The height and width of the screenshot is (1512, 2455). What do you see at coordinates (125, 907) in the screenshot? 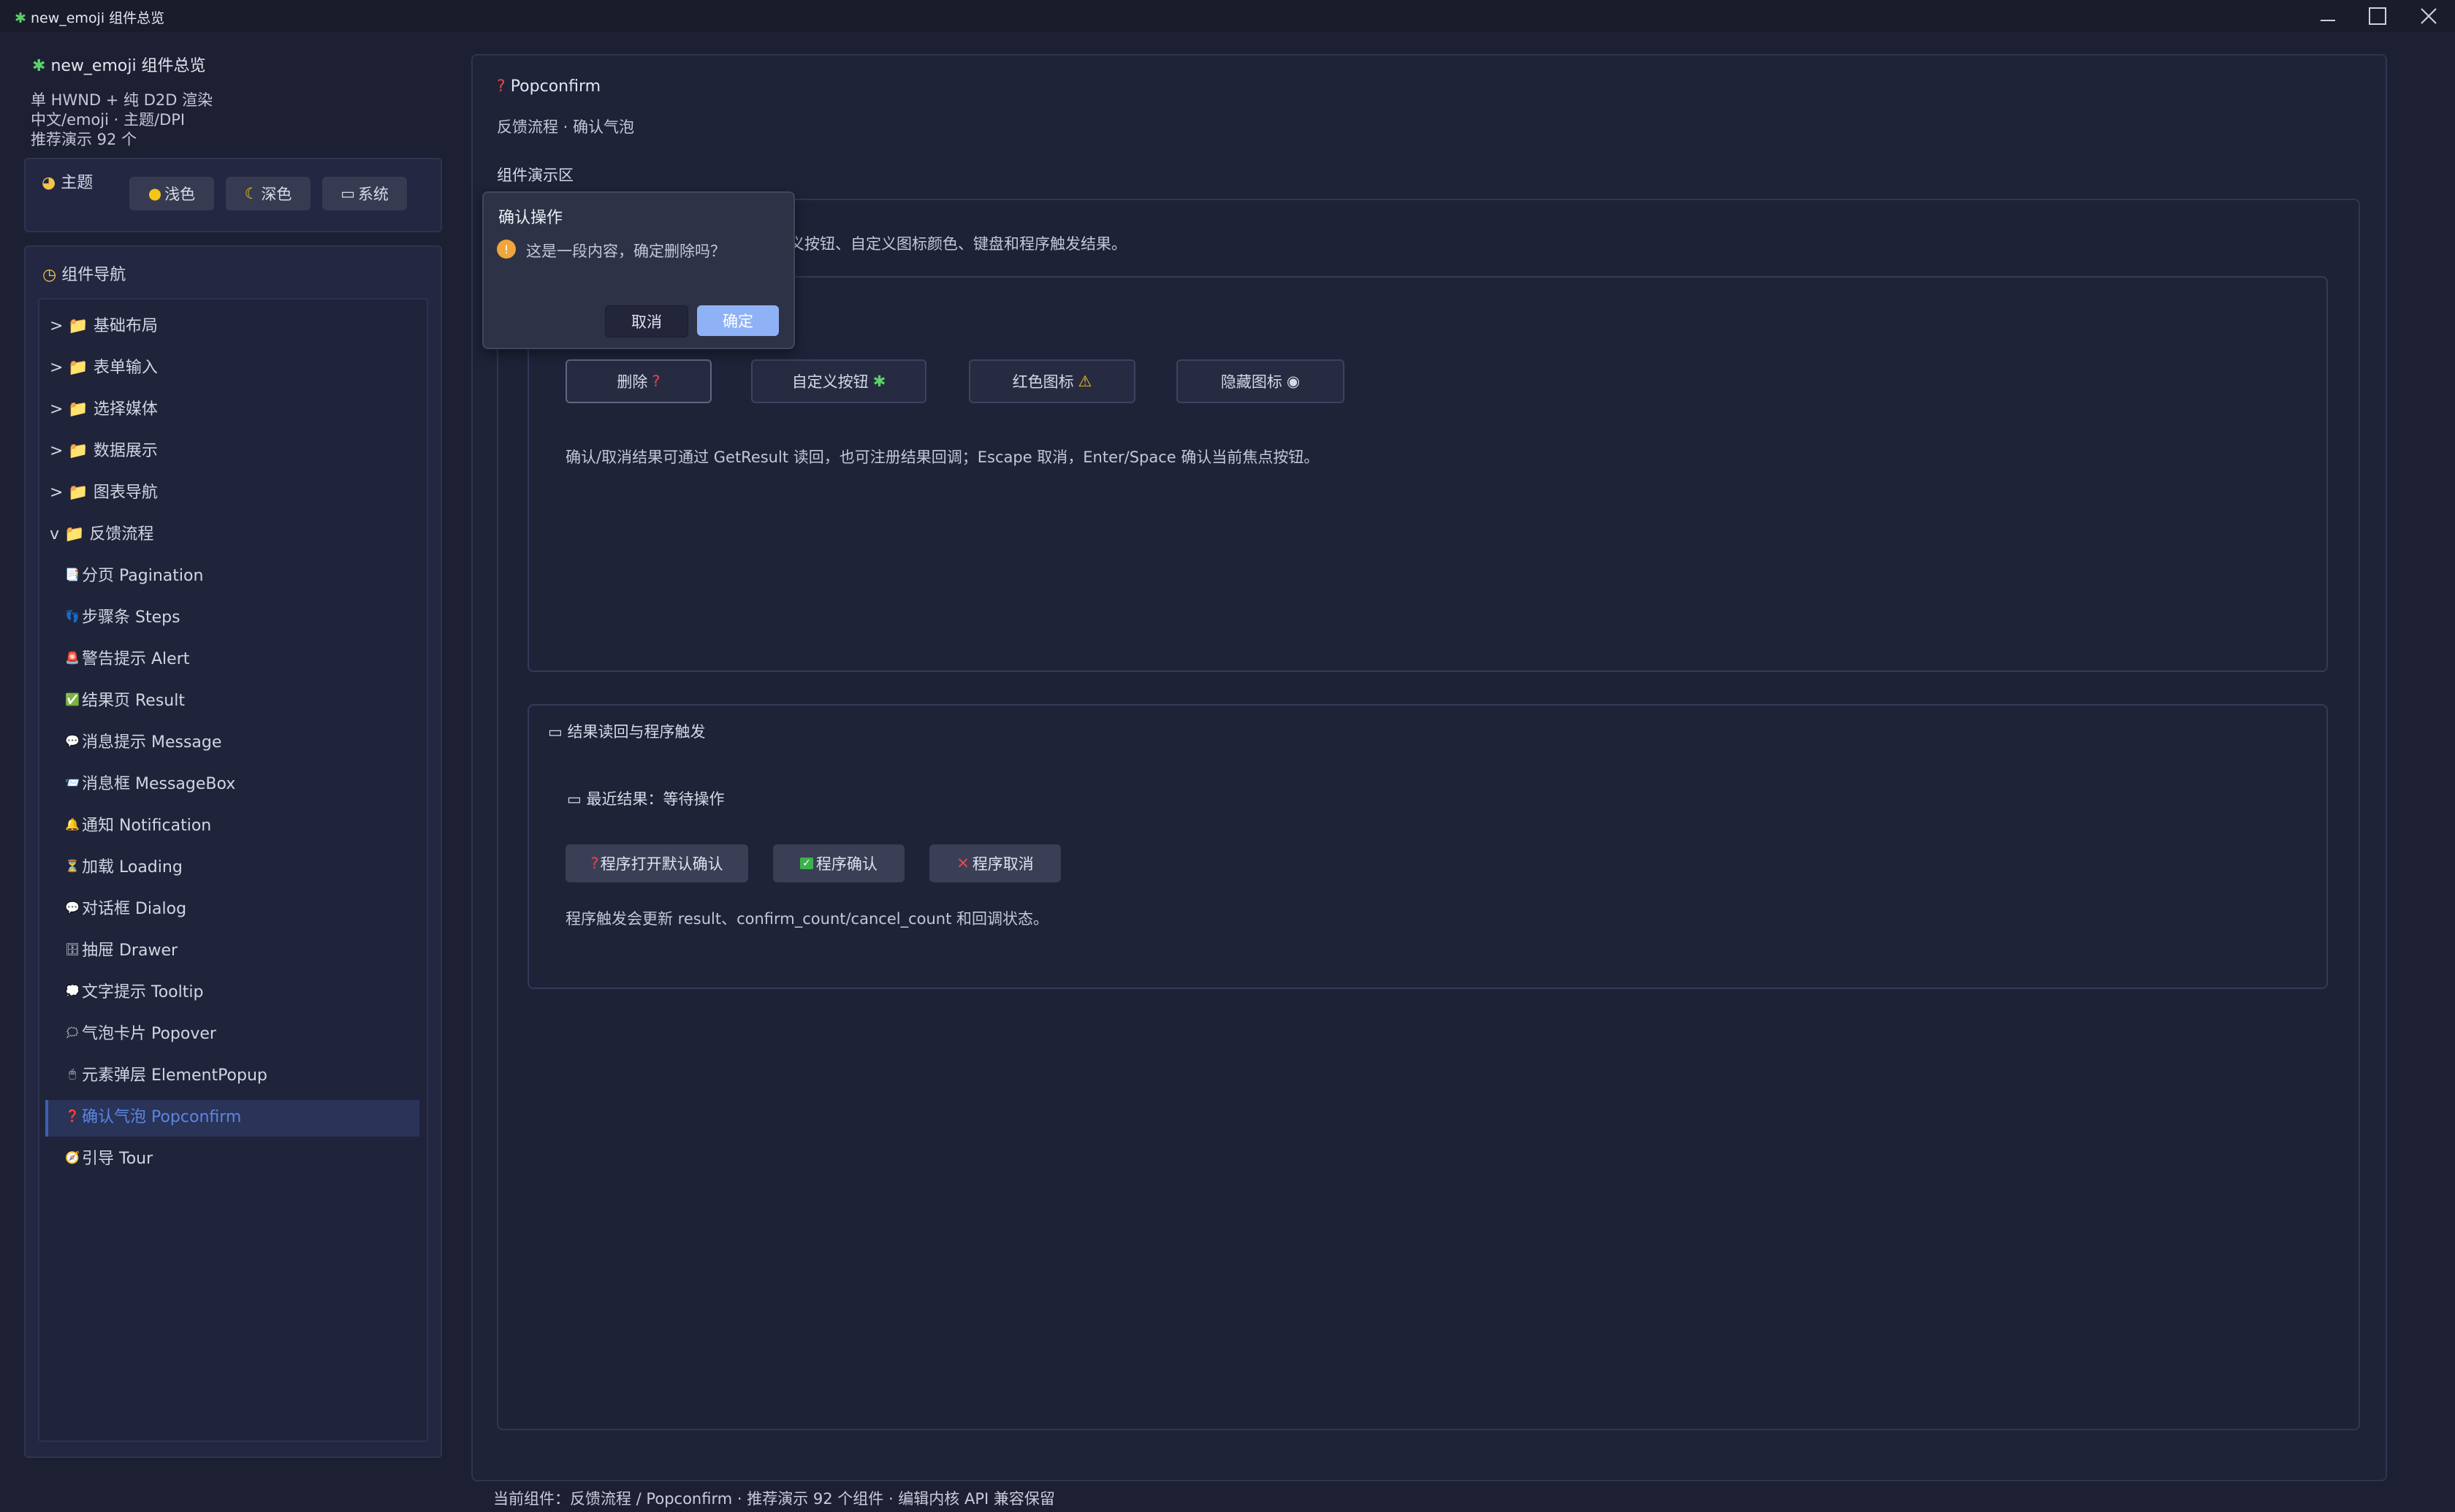
I see `nav-item-dialog: 💬 对话框 Dialog` at bounding box center [125, 907].